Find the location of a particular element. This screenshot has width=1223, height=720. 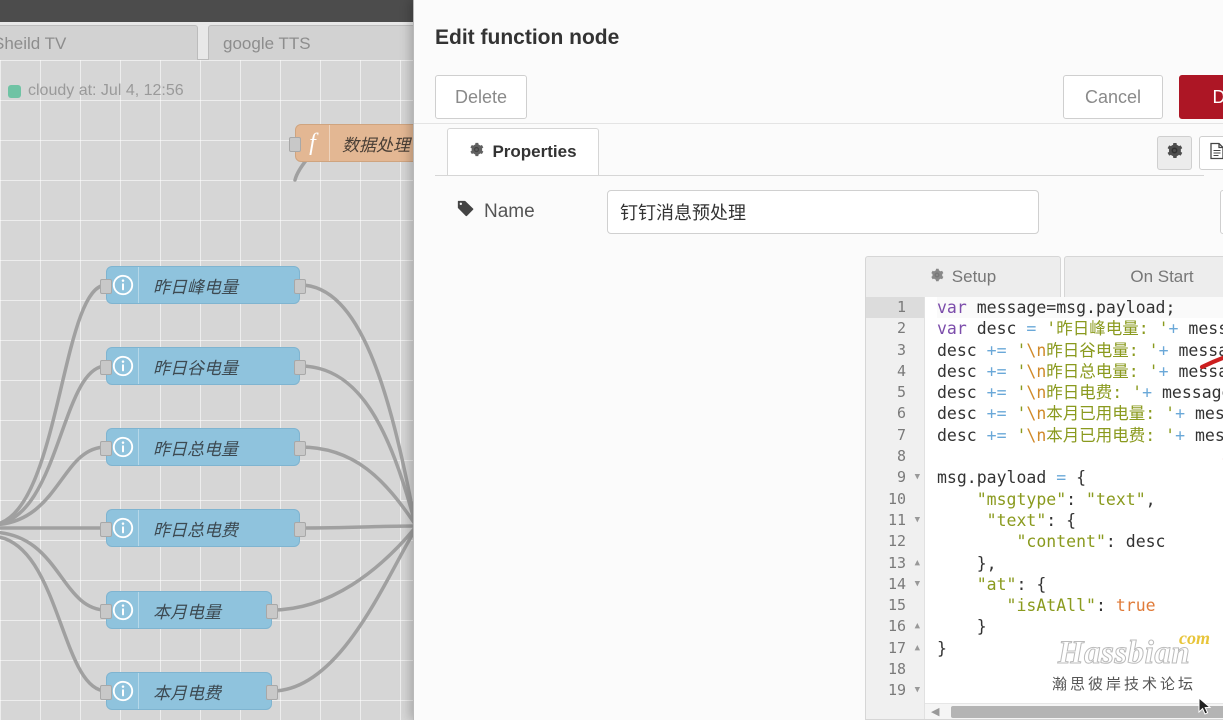

name-input is located at coordinates (823, 212).